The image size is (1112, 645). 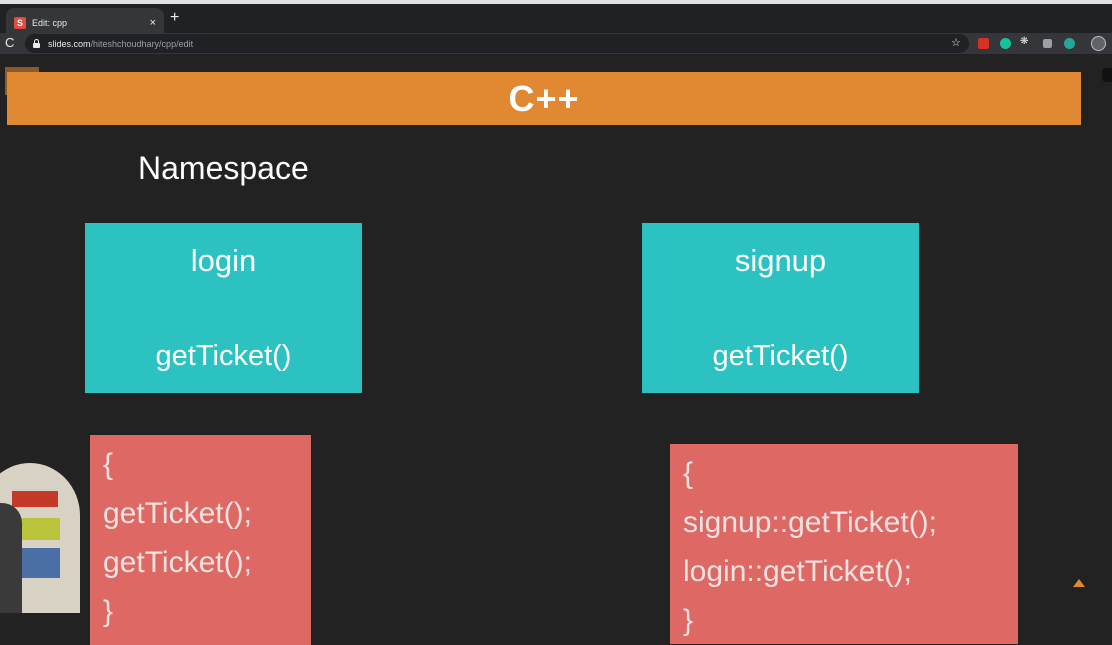 I want to click on namespace-box-signup: signup getTicket(), so click(x=780, y=308).